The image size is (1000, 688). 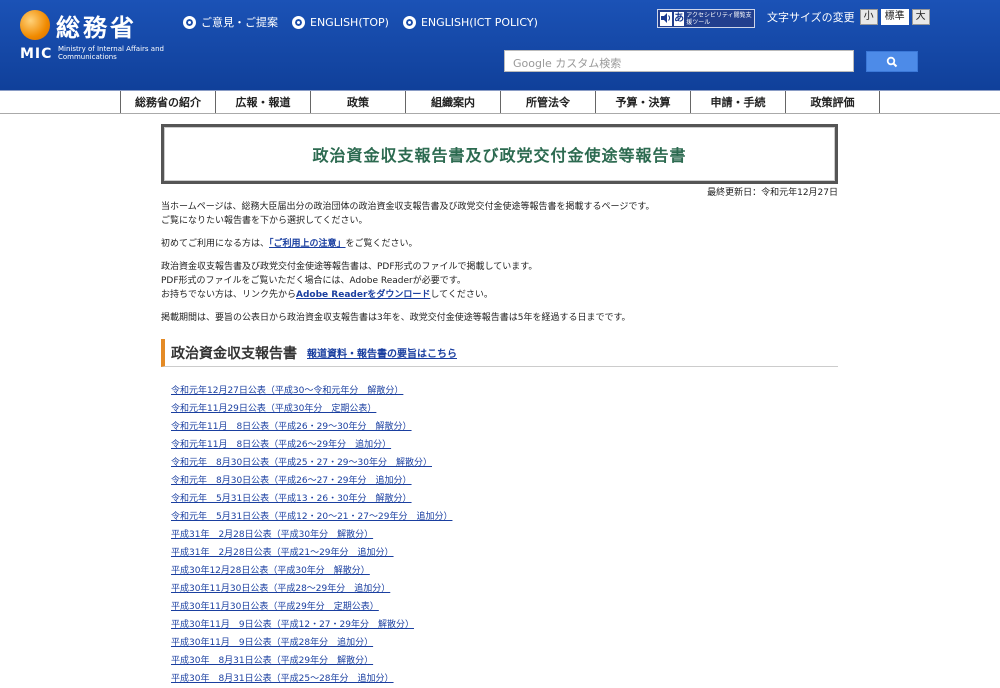 I want to click on search-input: Google カスタム検索, so click(x=679, y=61).